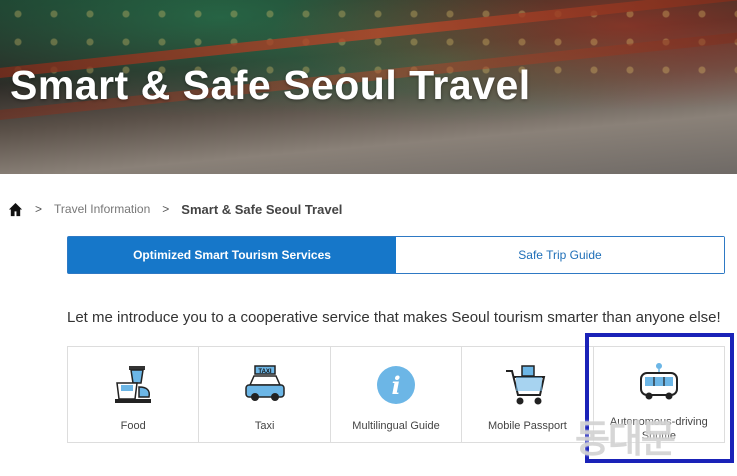  I want to click on service-card-taxi: TAXI Taxi, so click(265, 394).